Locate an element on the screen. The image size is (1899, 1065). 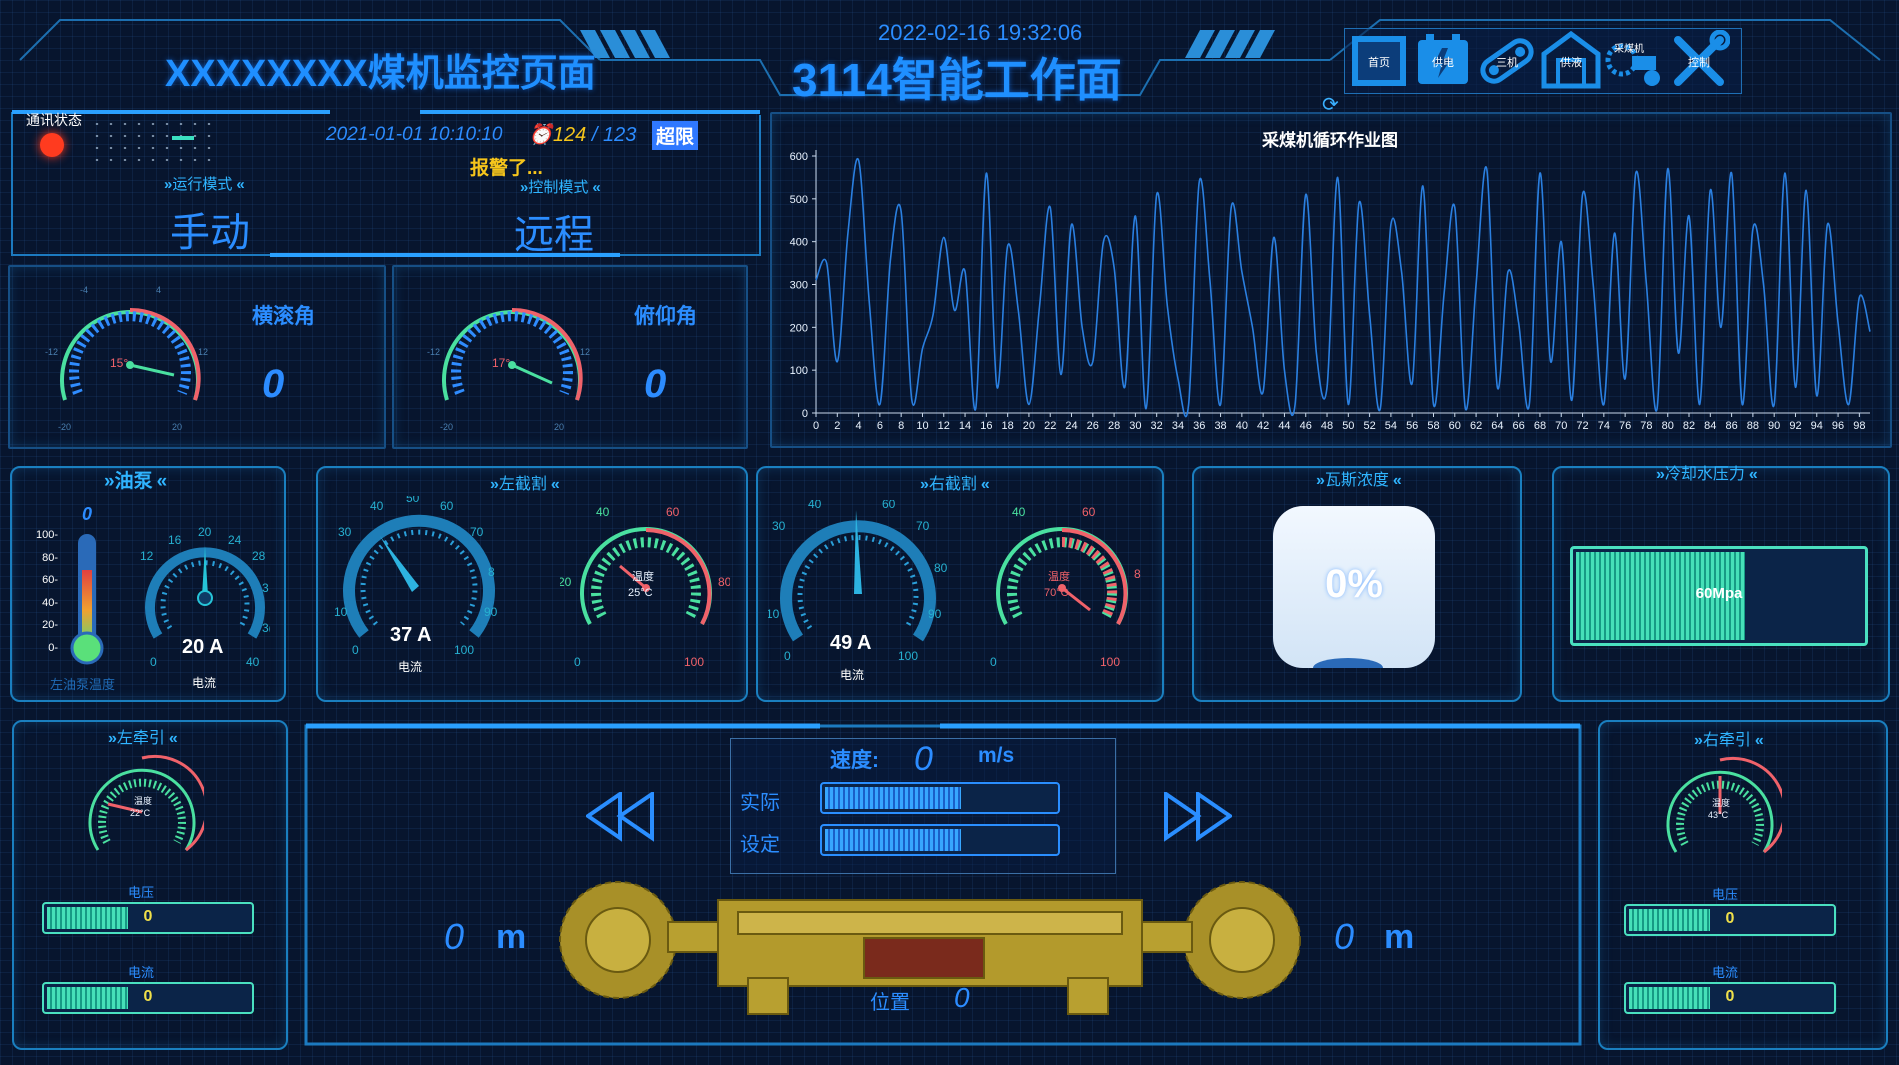
svg-text: 60 is located at coordinates (1089, 512).